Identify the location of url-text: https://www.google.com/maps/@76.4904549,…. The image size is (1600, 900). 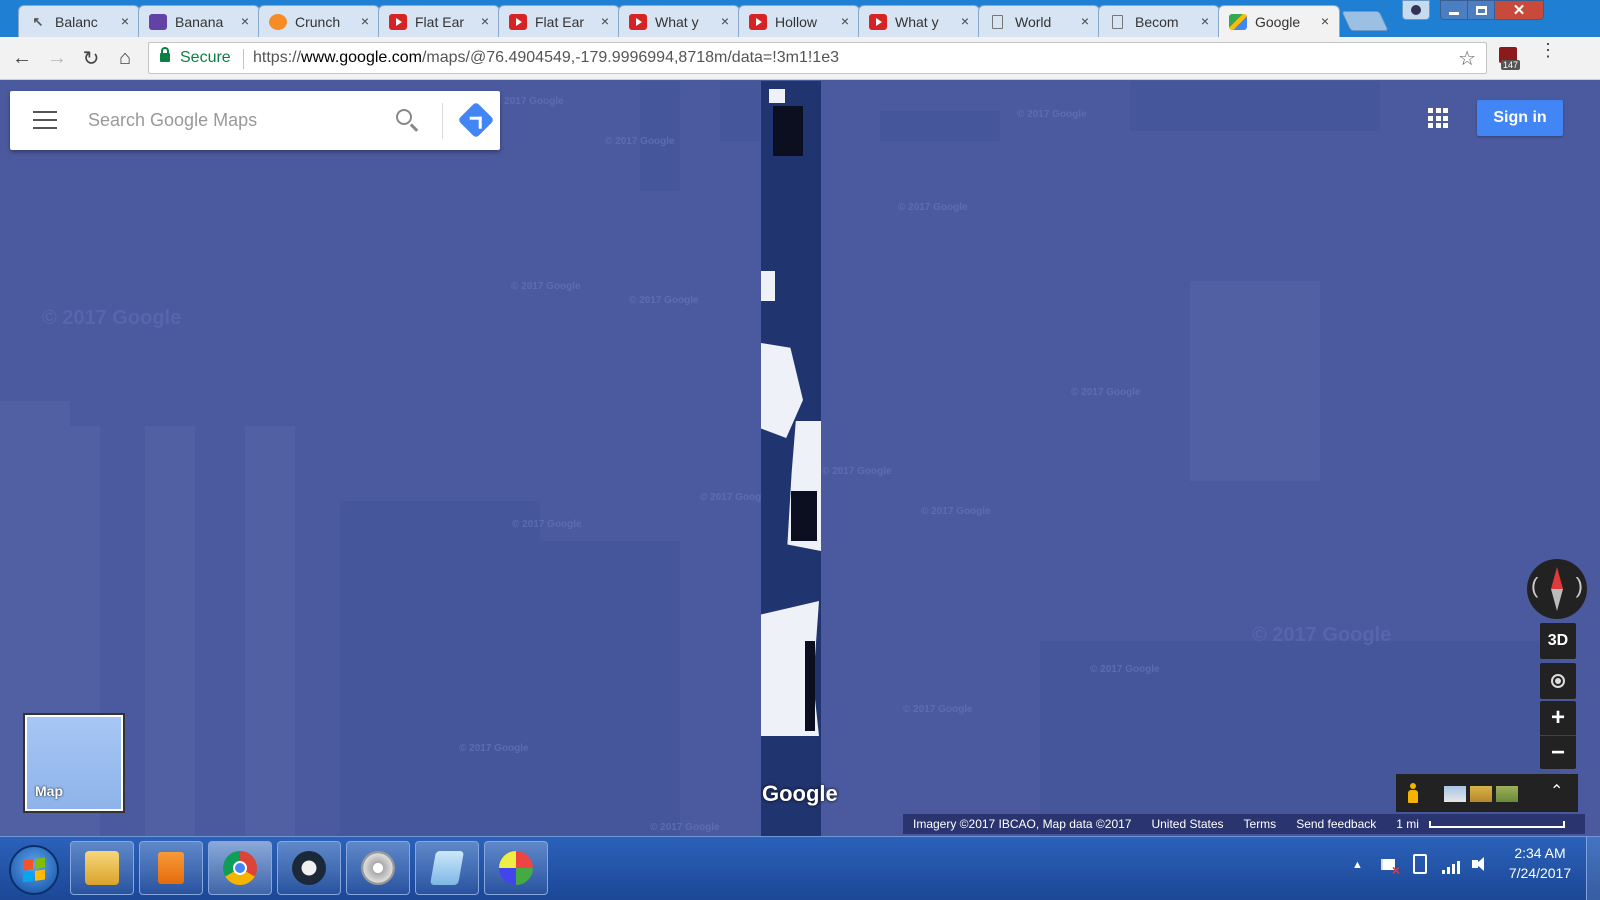
(546, 58).